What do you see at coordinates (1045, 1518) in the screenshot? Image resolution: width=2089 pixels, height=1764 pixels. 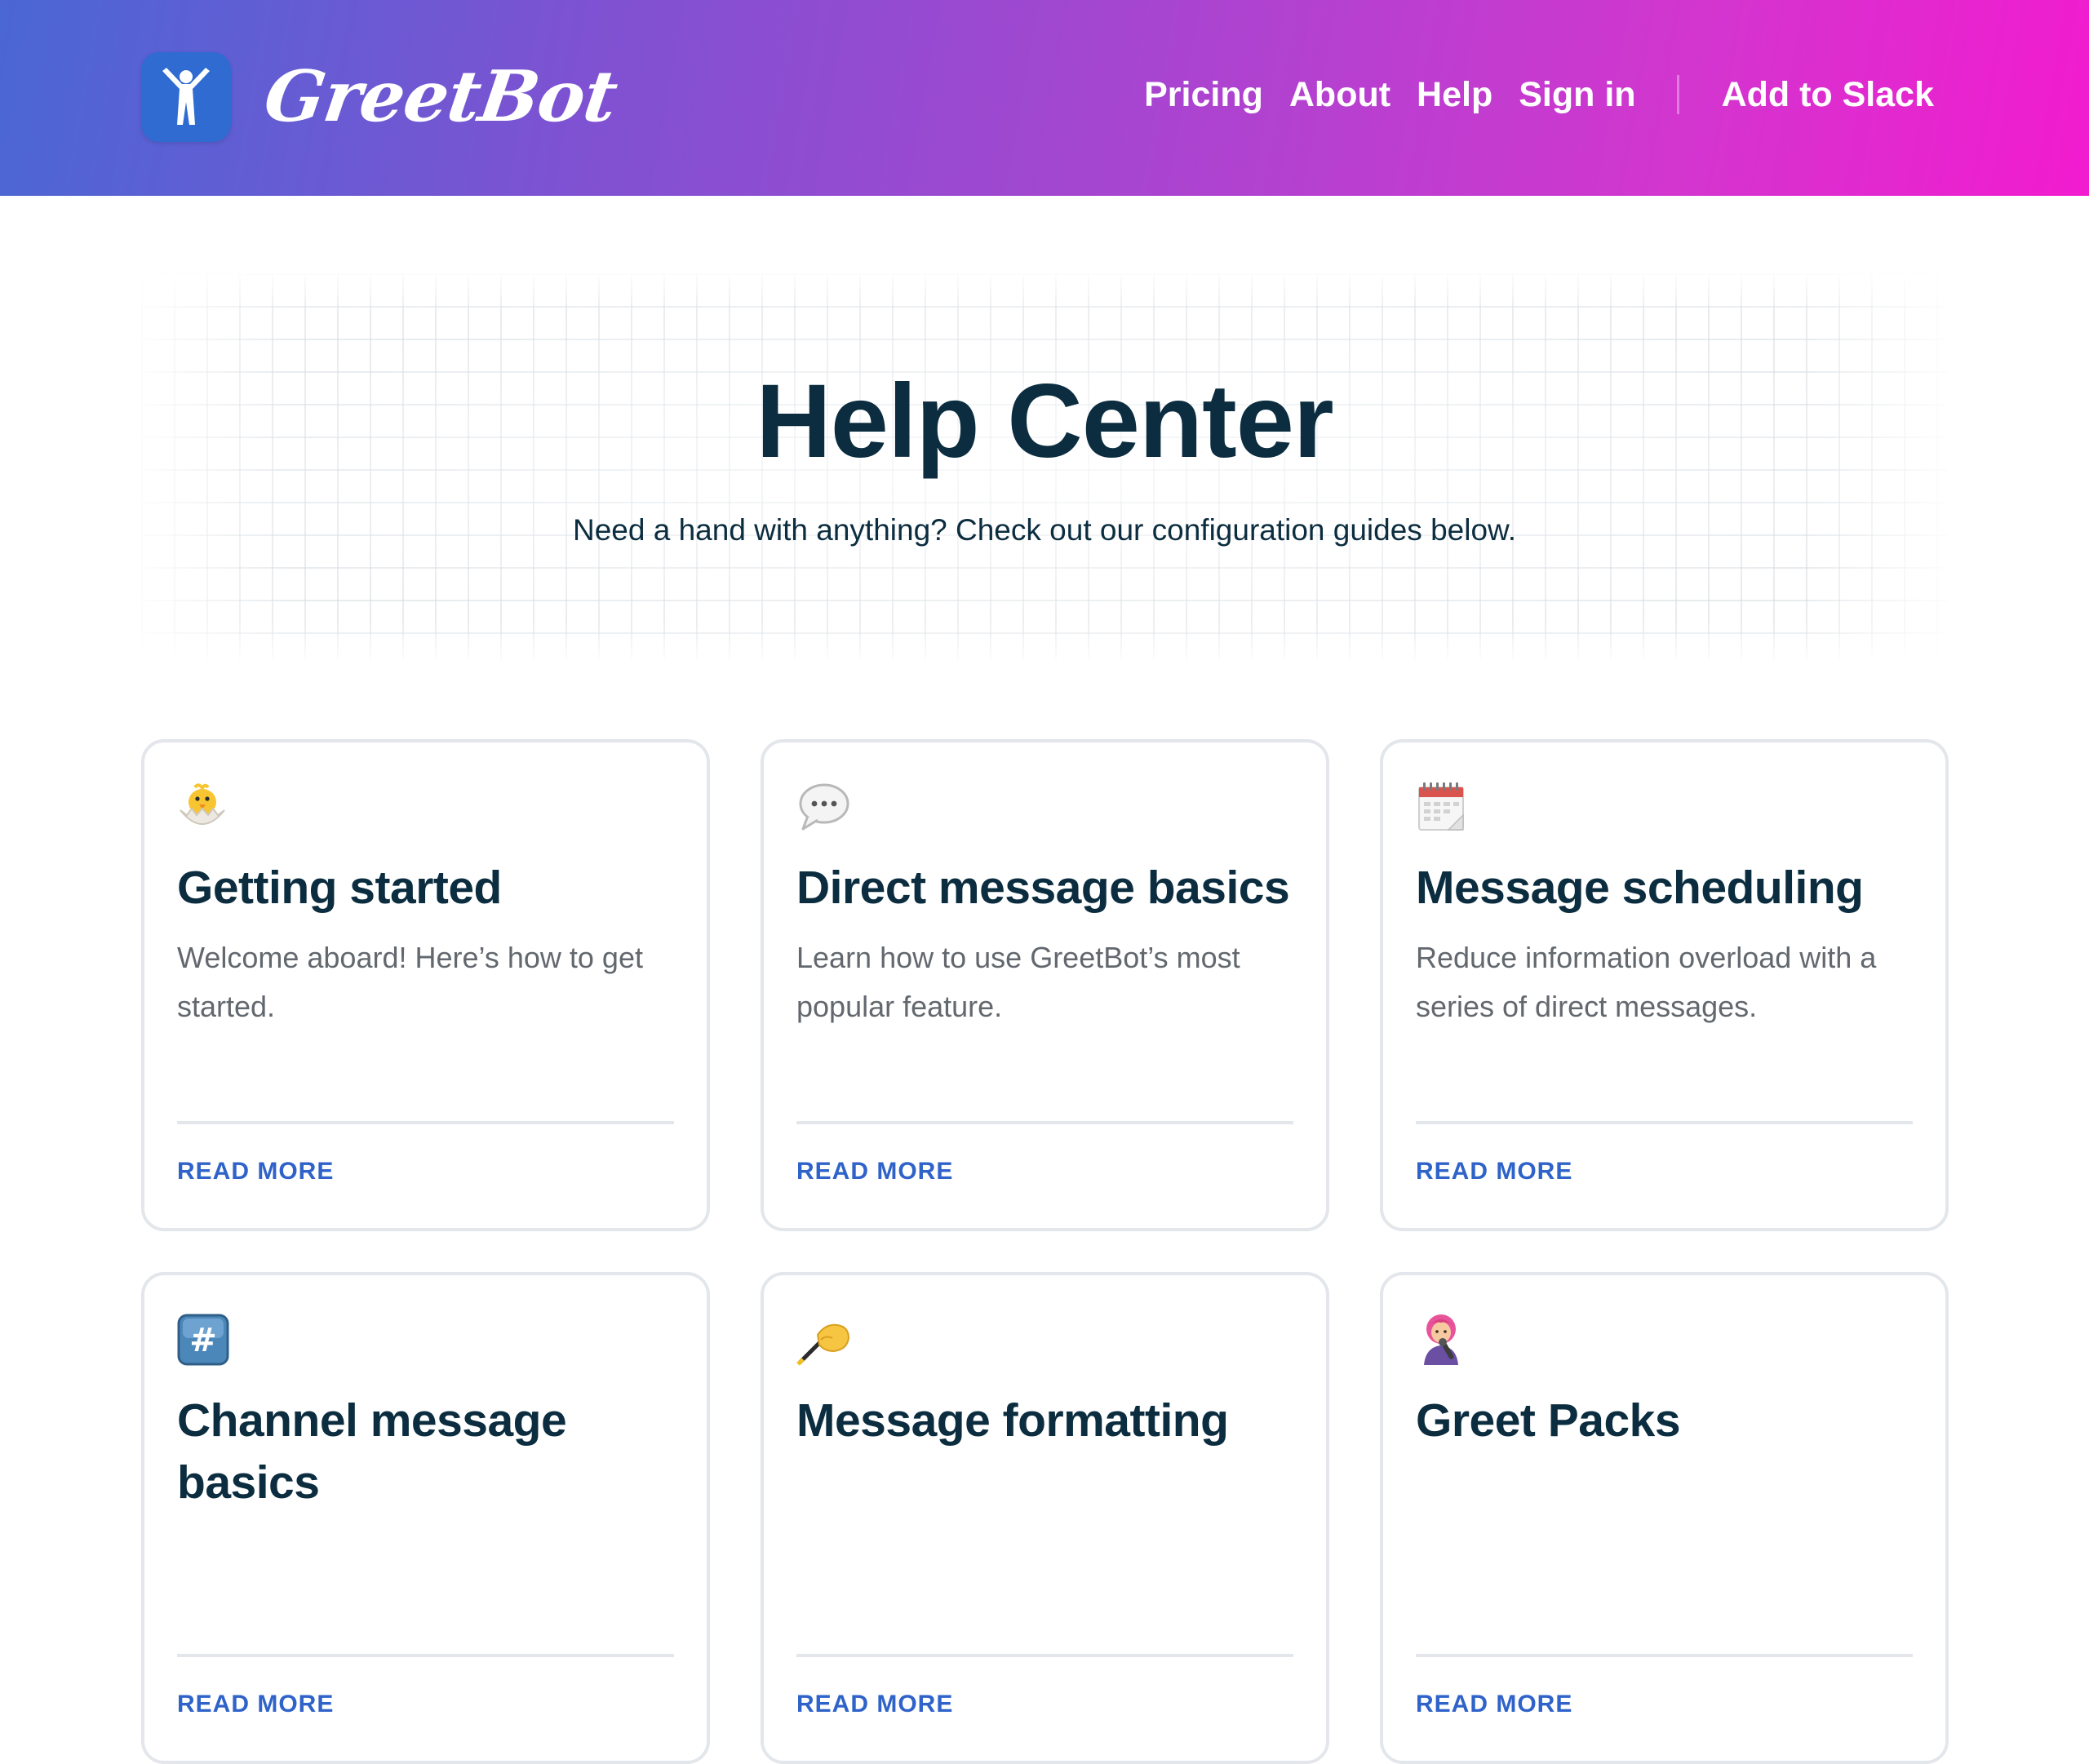 I see `guide-card-message-formatting: Message formatting READ MORE` at bounding box center [1045, 1518].